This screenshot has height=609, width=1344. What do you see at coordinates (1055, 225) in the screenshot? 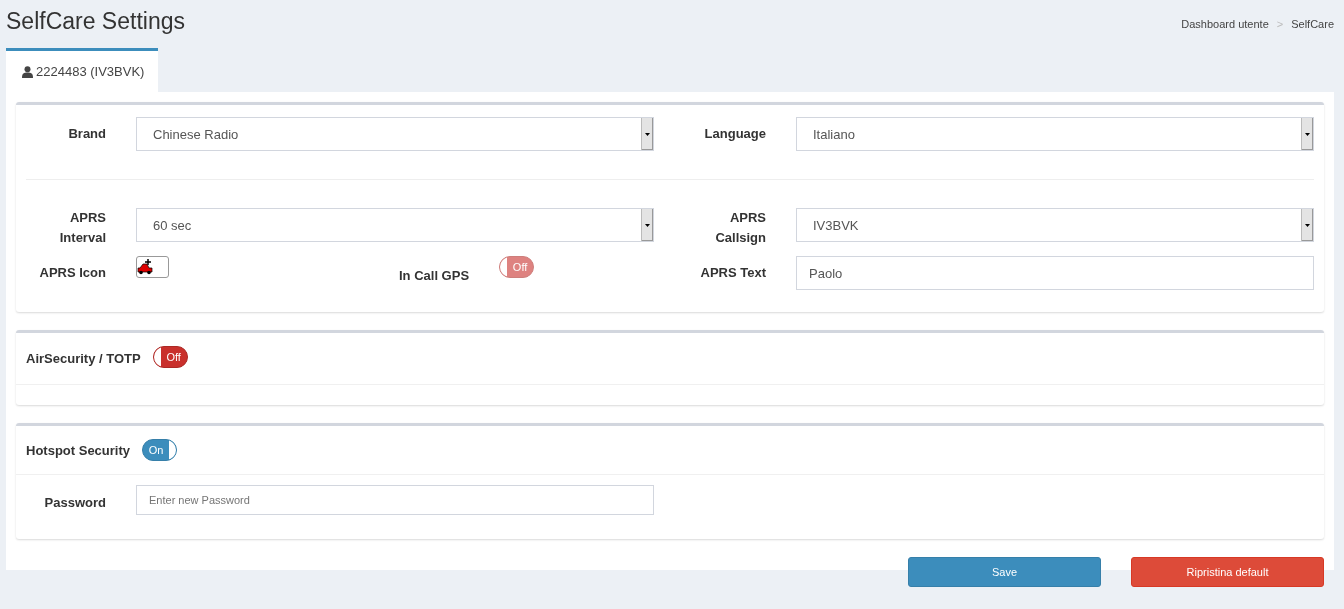
I see `select-field: IV3BVK` at bounding box center [1055, 225].